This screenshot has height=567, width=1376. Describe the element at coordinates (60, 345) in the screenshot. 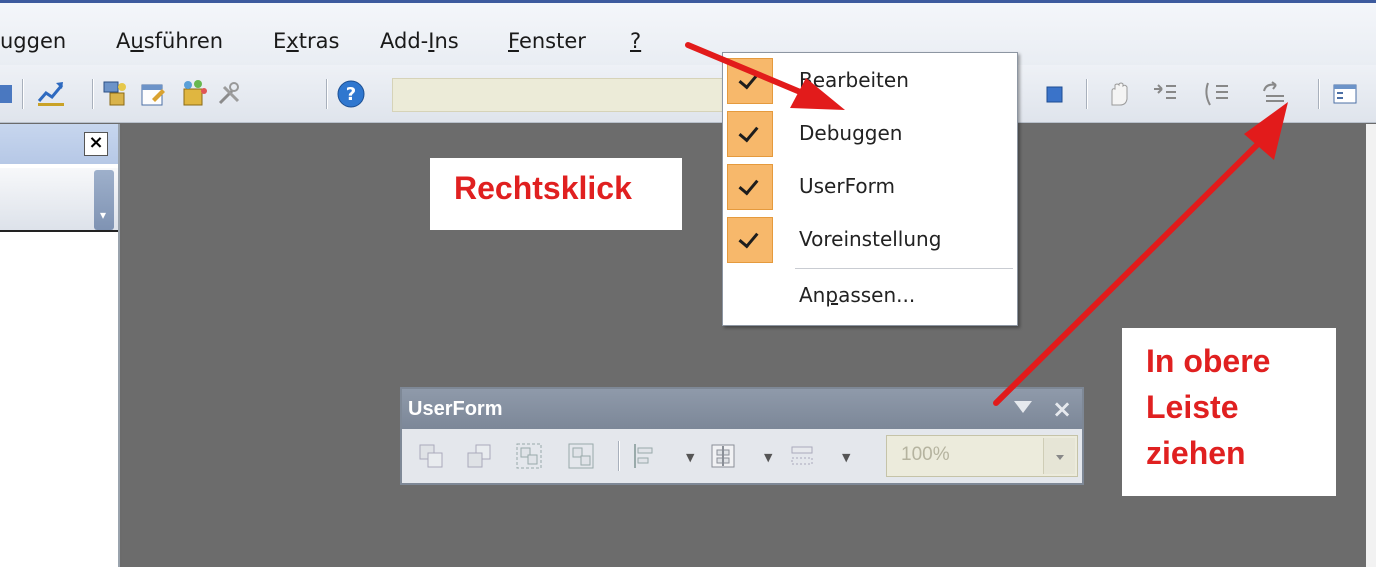

I see `project-explorer-panel: × ▾` at that location.